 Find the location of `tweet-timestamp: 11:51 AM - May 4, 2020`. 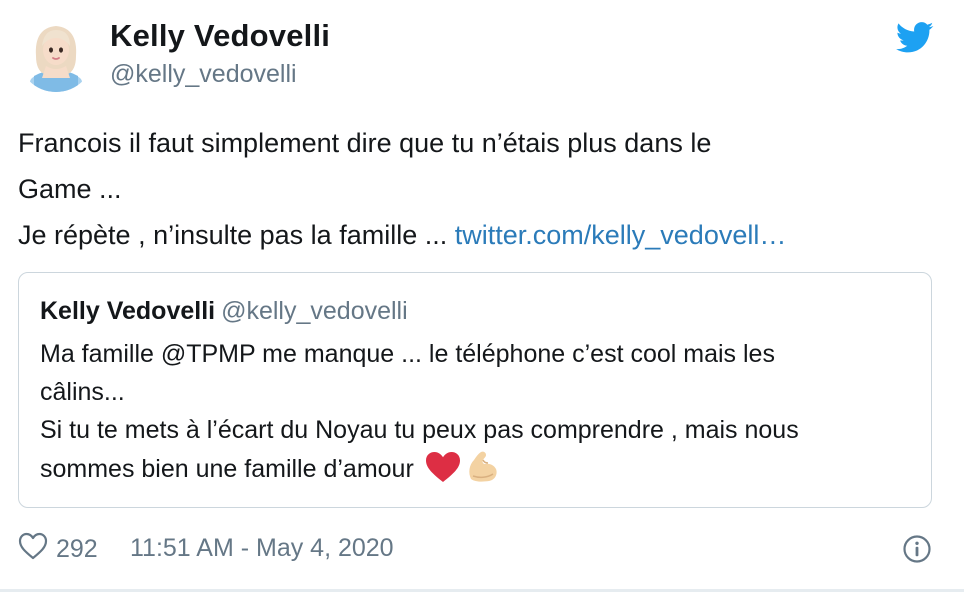

tweet-timestamp: 11:51 AM - May 4, 2020 is located at coordinates (262, 548).